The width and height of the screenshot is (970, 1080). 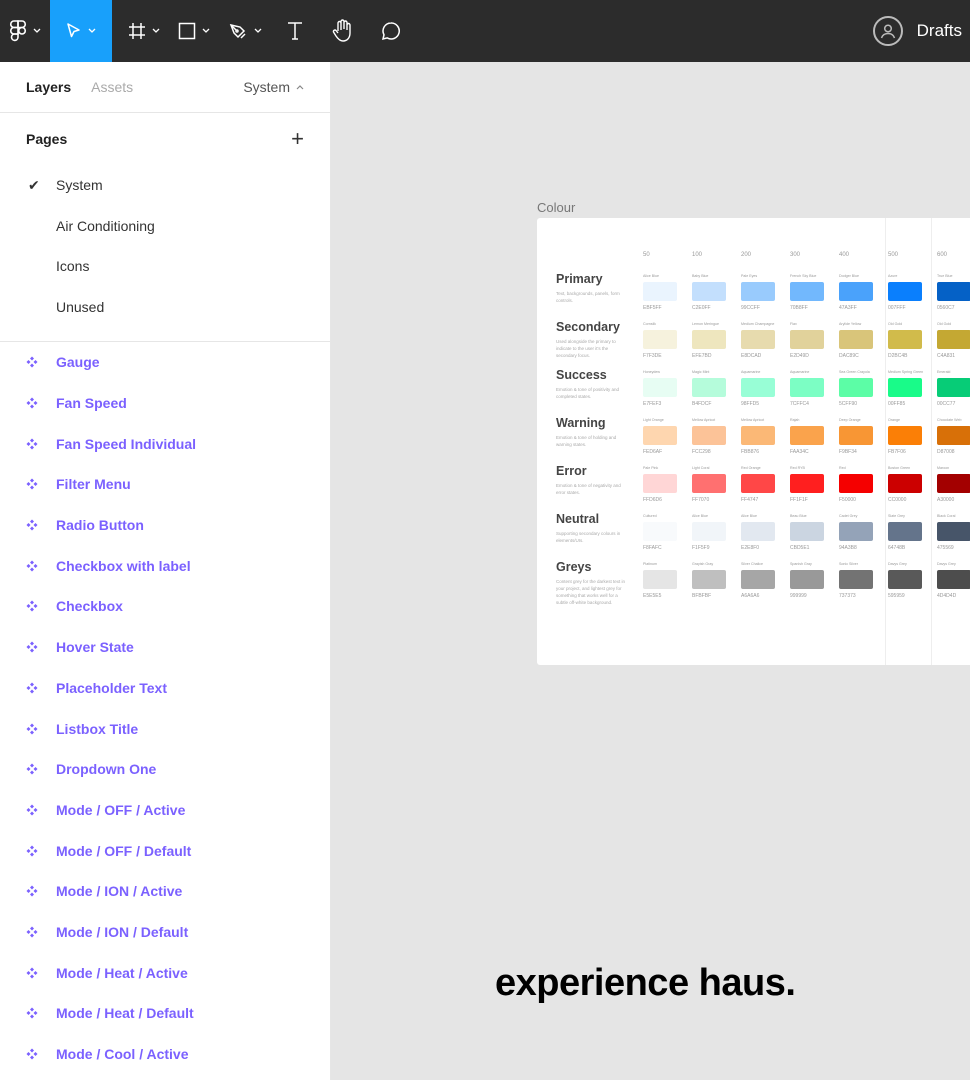 What do you see at coordinates (165, 226) in the screenshot?
I see `page-item-air-conditioning: Air Conditioning` at bounding box center [165, 226].